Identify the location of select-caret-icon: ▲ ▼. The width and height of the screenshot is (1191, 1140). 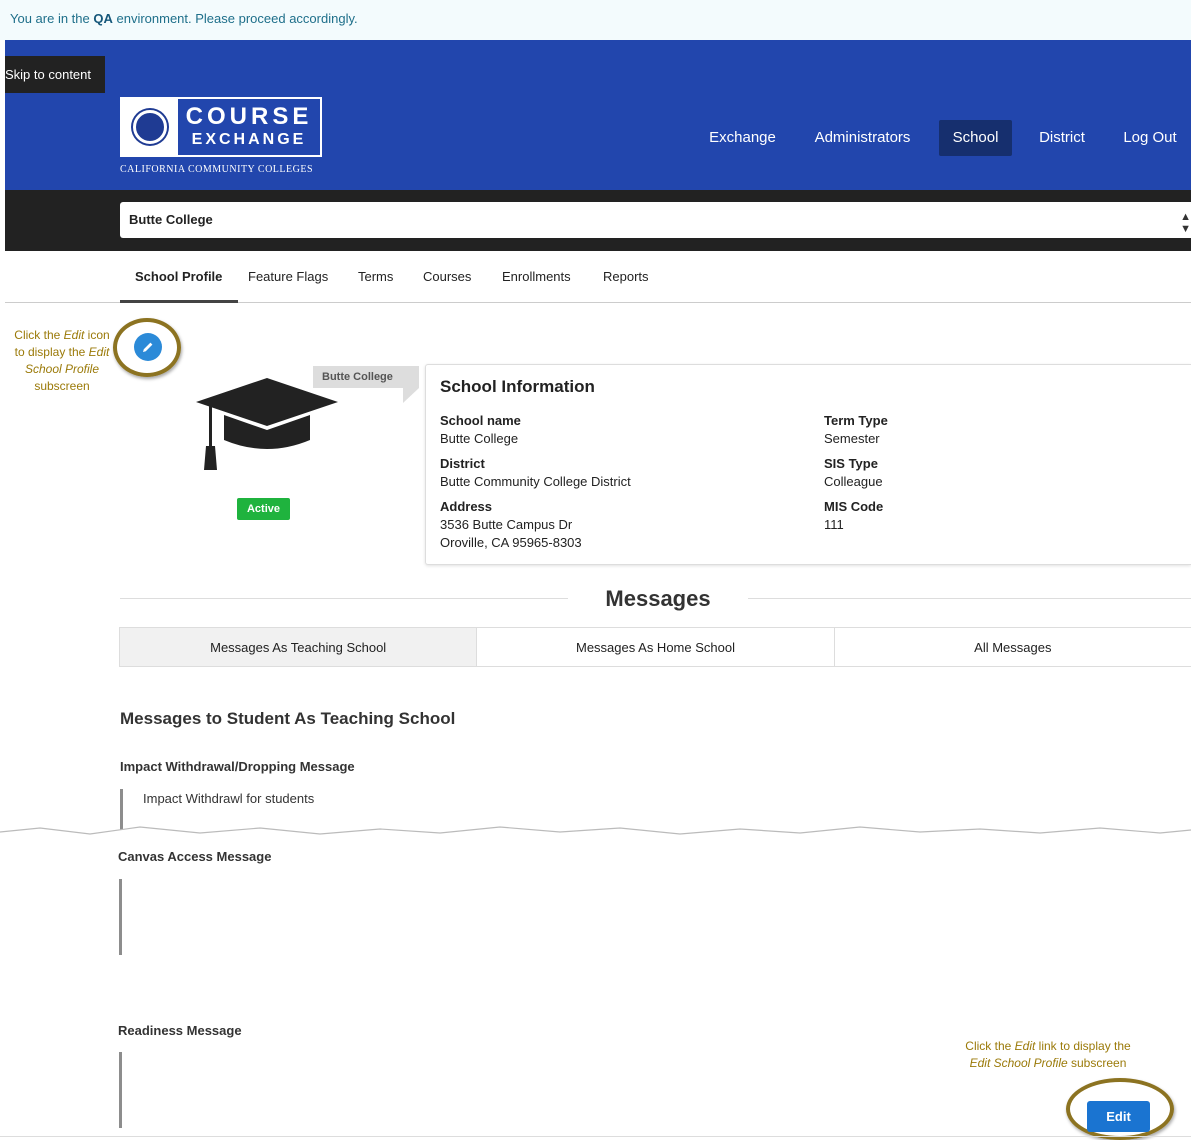
(1185, 223).